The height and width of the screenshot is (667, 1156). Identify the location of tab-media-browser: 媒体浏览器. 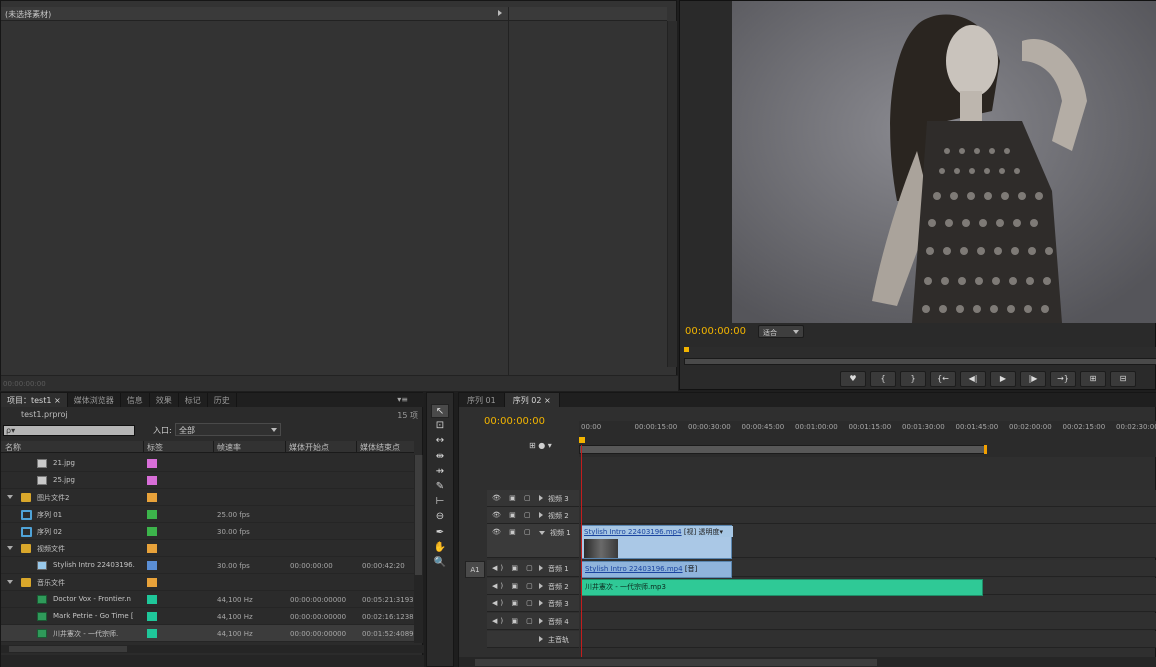
(94, 400).